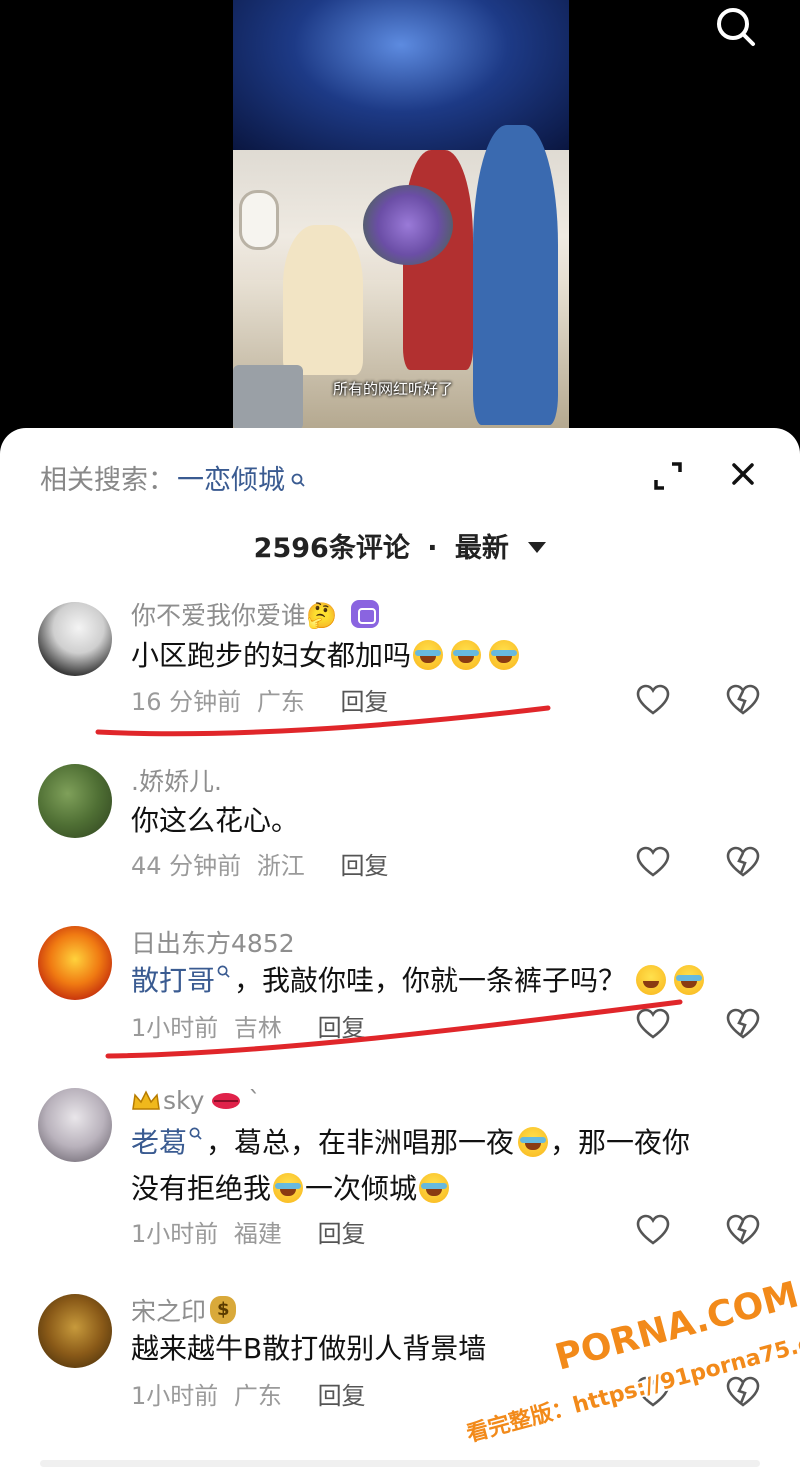 The width and height of the screenshot is (800, 1467). I want to click on comment-text: 散打哥 ，我敲你哇，你就一条裤子吗？, so click(418, 981).